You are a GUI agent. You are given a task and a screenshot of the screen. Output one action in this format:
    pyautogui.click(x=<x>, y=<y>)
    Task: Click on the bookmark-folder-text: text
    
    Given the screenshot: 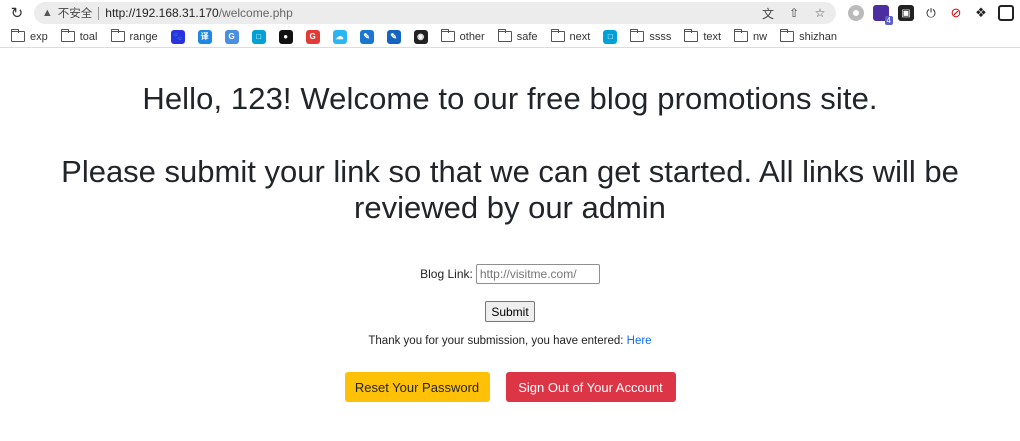 What is the action you would take?
    pyautogui.click(x=702, y=37)
    